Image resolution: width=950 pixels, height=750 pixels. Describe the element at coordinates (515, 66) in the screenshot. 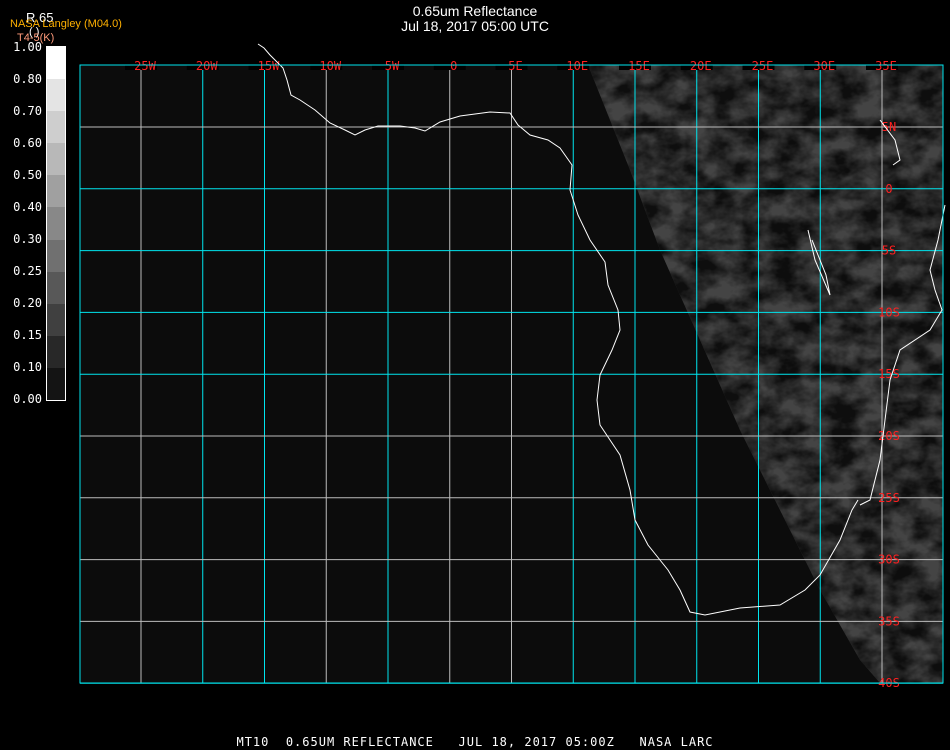

I see `longitude-label: 5E` at that location.